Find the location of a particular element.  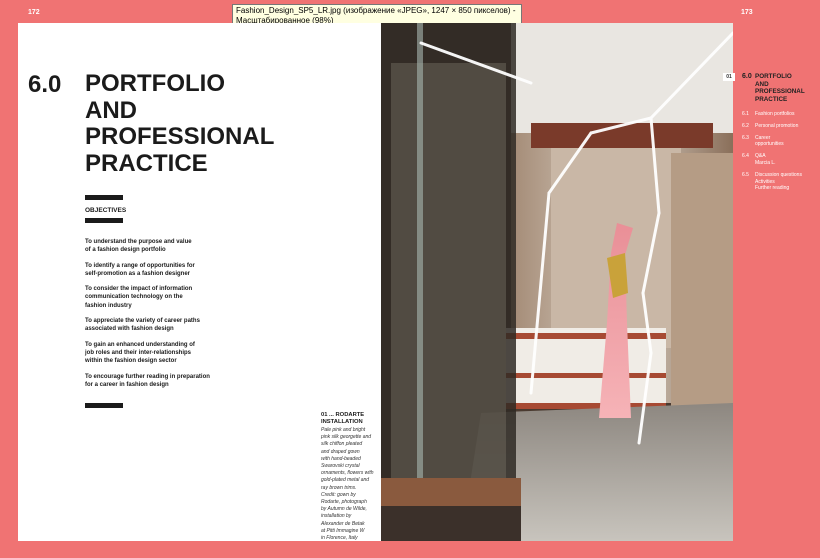

toc-title-line: AND is located at coordinates (762, 84).